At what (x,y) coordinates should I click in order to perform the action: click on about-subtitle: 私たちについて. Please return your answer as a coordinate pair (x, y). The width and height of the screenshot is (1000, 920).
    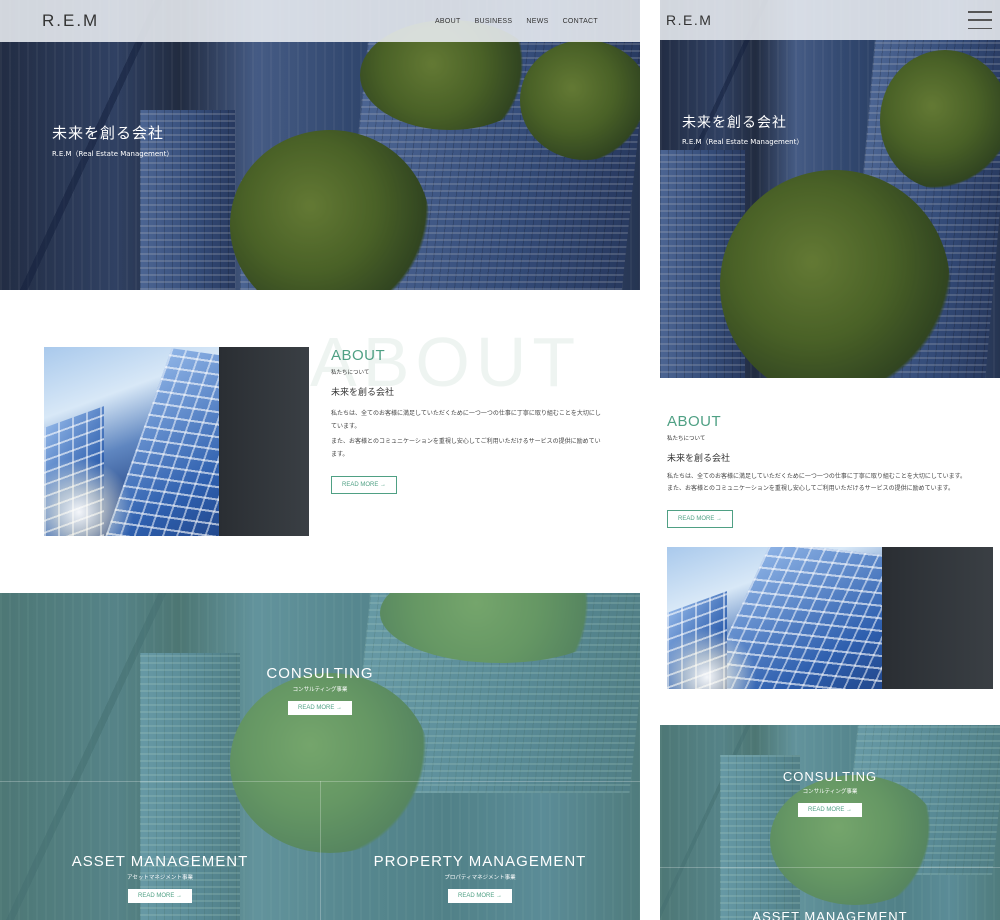
    Looking at the image, I should click on (350, 373).